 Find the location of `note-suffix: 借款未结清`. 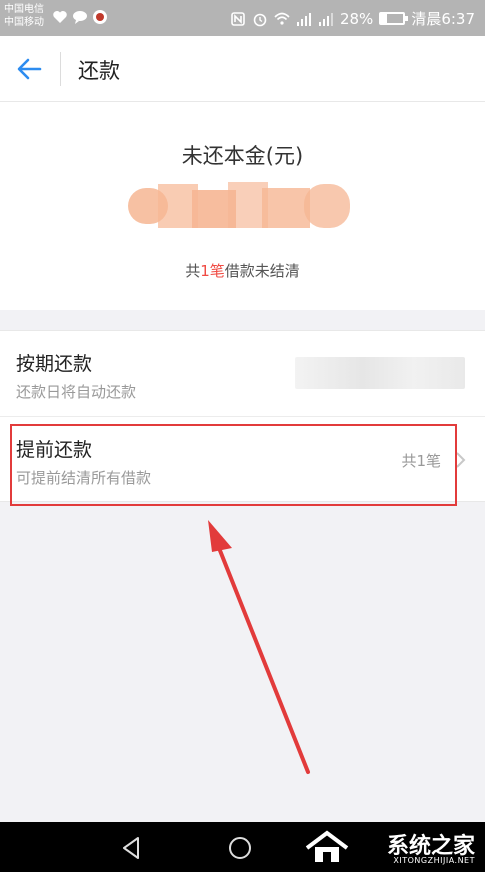

note-suffix: 借款未结清 is located at coordinates (262, 271).